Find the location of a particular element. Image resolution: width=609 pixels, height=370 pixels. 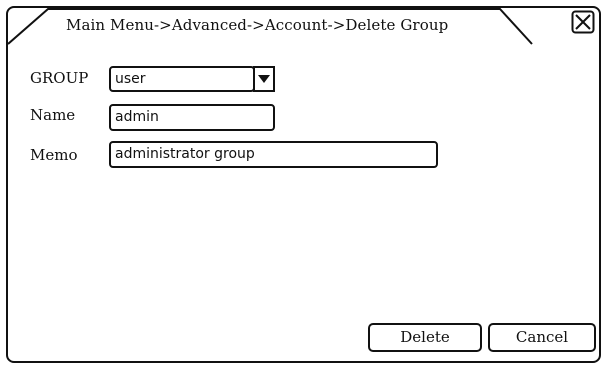

group-dropdown-button is located at coordinates (264, 79).